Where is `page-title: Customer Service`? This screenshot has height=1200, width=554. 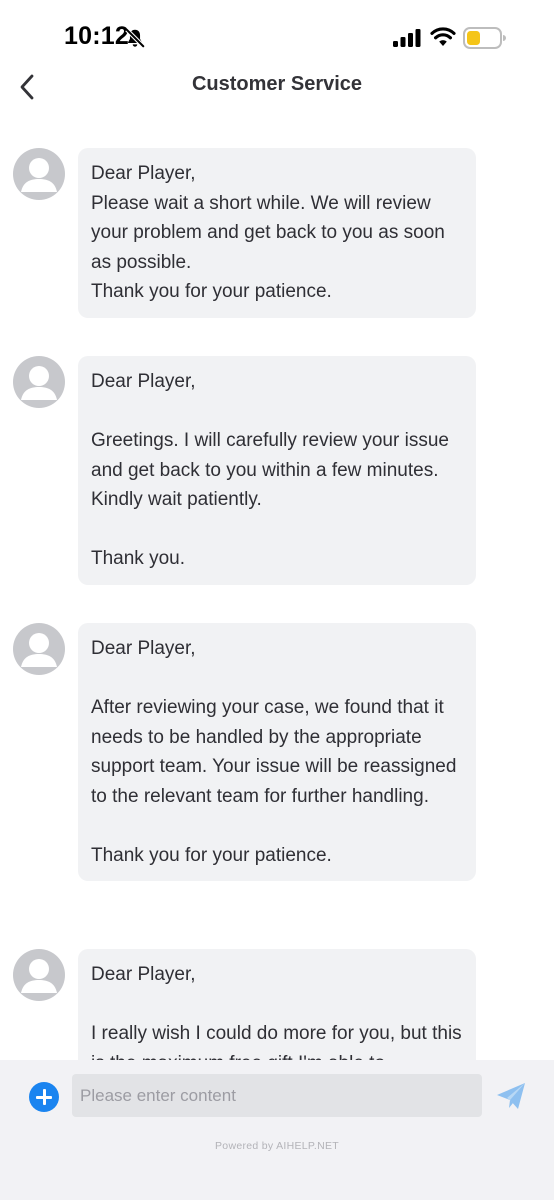 page-title: Customer Service is located at coordinates (277, 84).